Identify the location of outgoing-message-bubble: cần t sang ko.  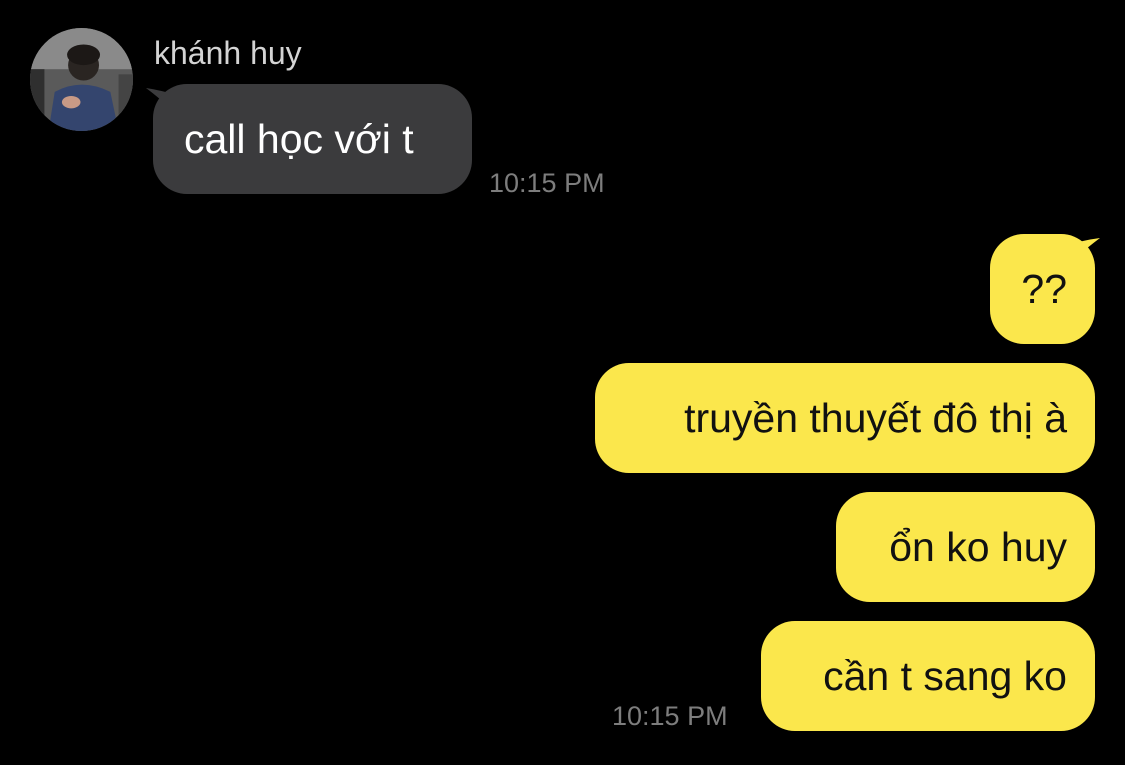
(928, 676).